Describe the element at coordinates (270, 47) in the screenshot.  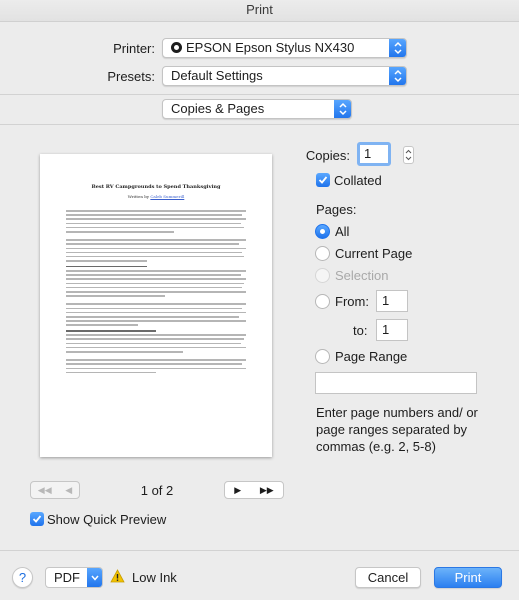
I see `printer-value: EPSON Epson Stylus NX430` at that location.